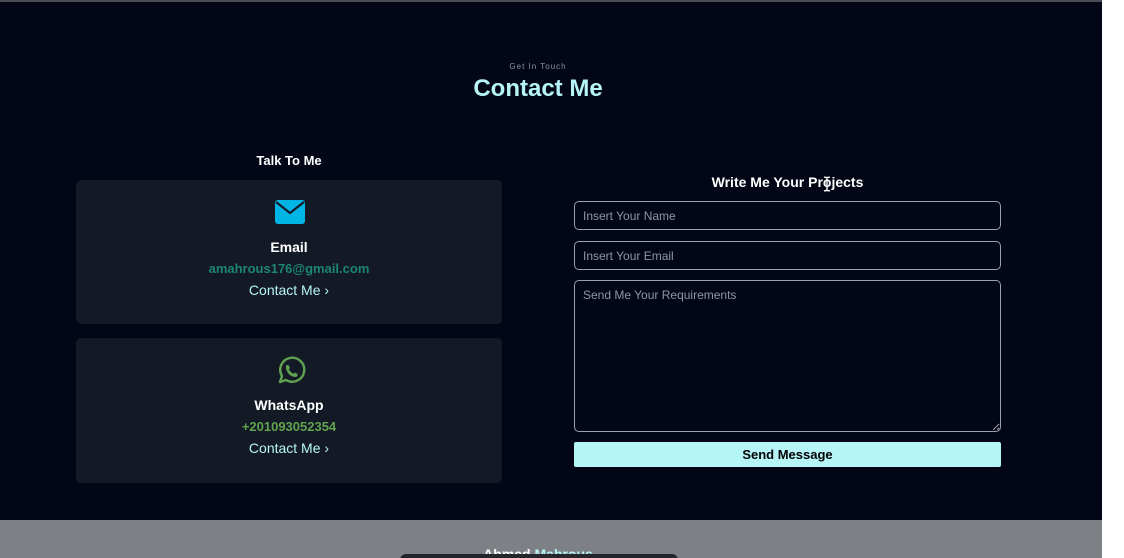 The image size is (1124, 558). I want to click on footer-pill, so click(539, 556).